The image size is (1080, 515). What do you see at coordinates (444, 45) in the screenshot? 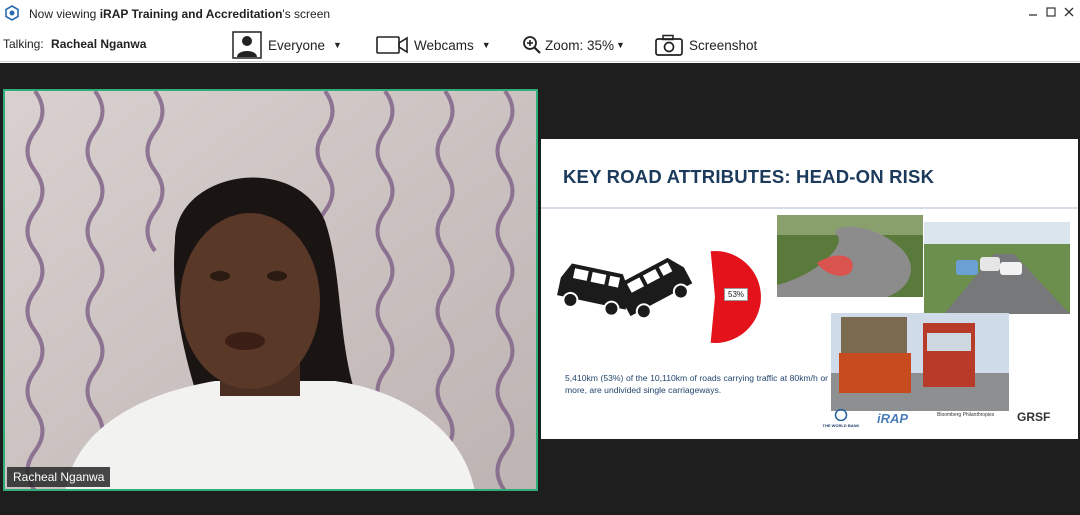
I see `webcams-label: Webcams` at bounding box center [444, 45].